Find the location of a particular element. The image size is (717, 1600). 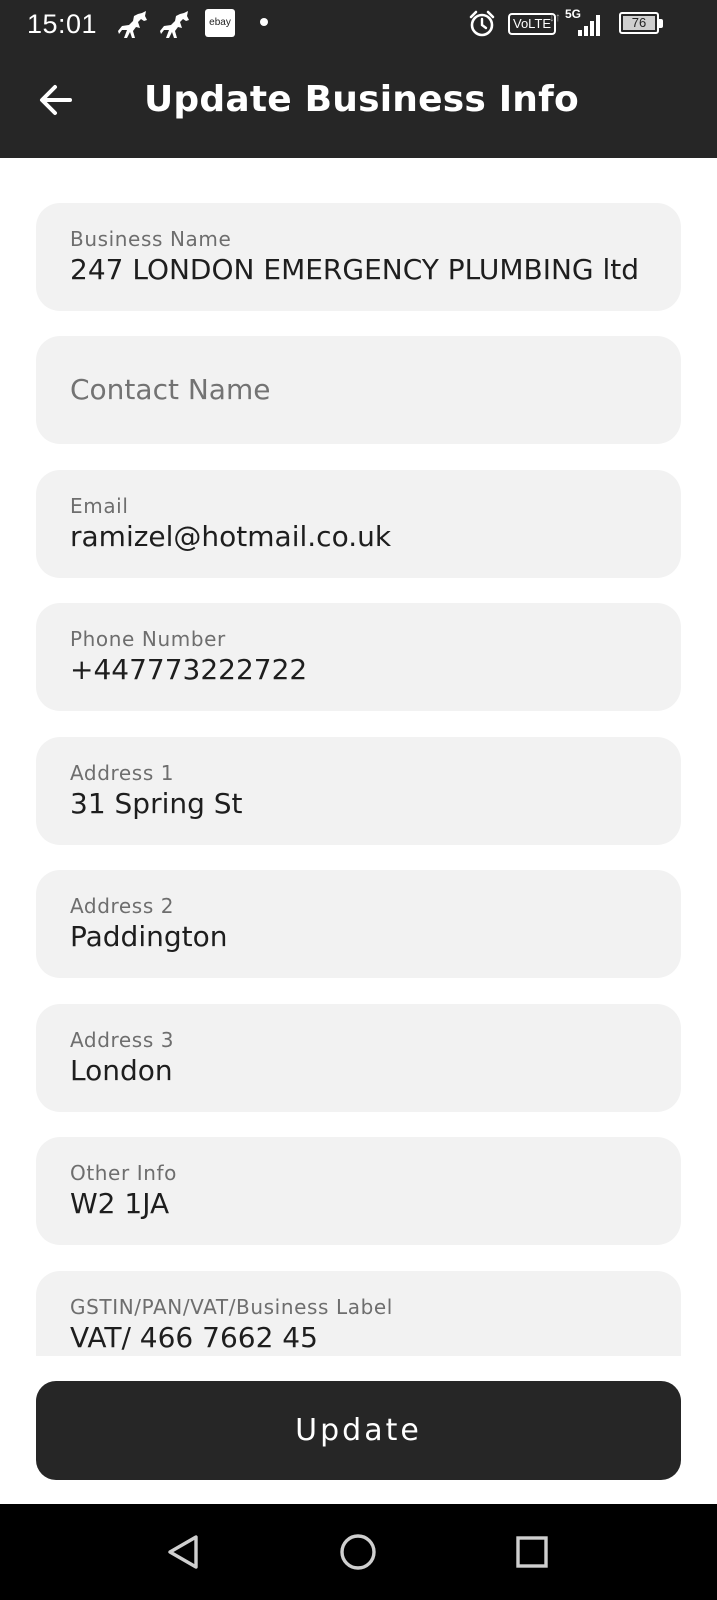

field-label: Phone Number is located at coordinates (148, 639).